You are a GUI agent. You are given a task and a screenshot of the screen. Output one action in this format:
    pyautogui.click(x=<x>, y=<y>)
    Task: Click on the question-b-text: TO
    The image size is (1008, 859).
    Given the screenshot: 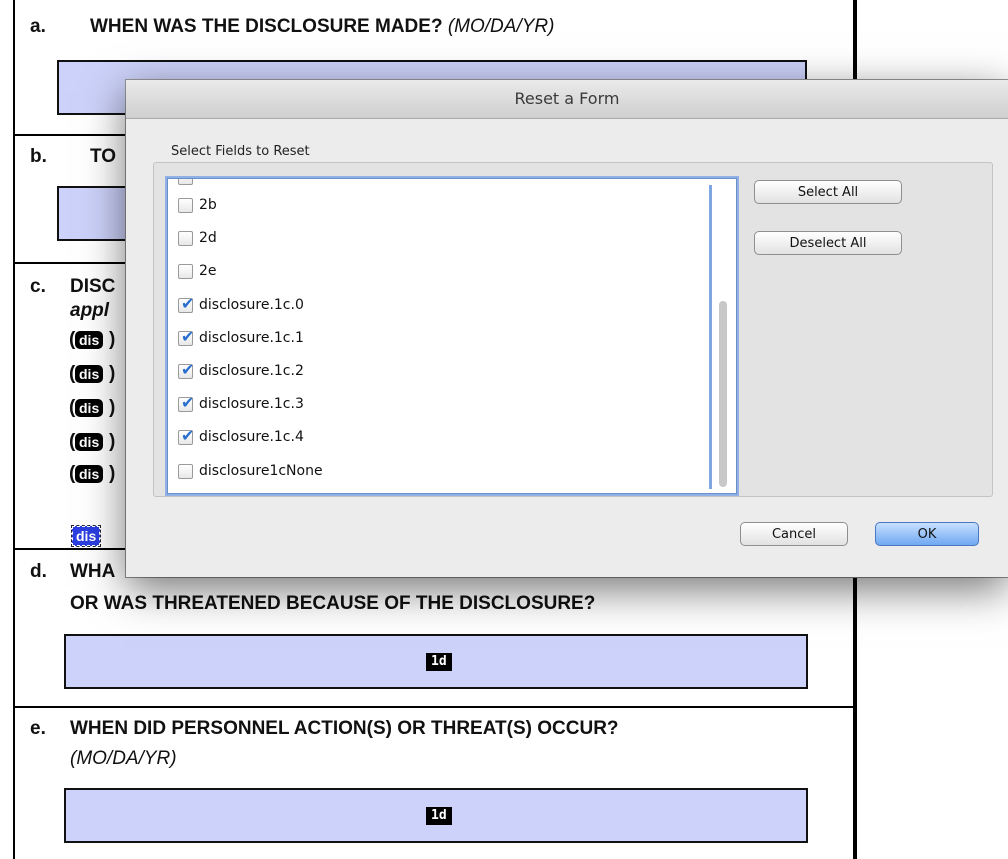 What is the action you would take?
    pyautogui.click(x=103, y=156)
    